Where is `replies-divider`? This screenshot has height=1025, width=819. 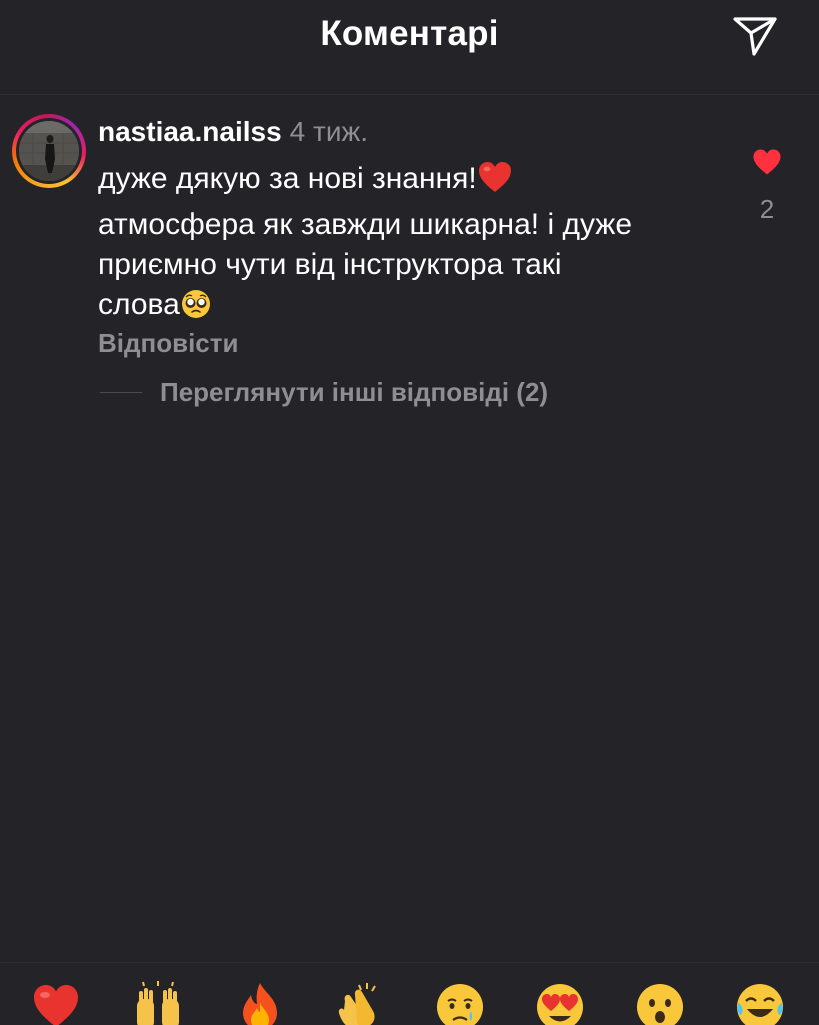 replies-divider is located at coordinates (121, 392).